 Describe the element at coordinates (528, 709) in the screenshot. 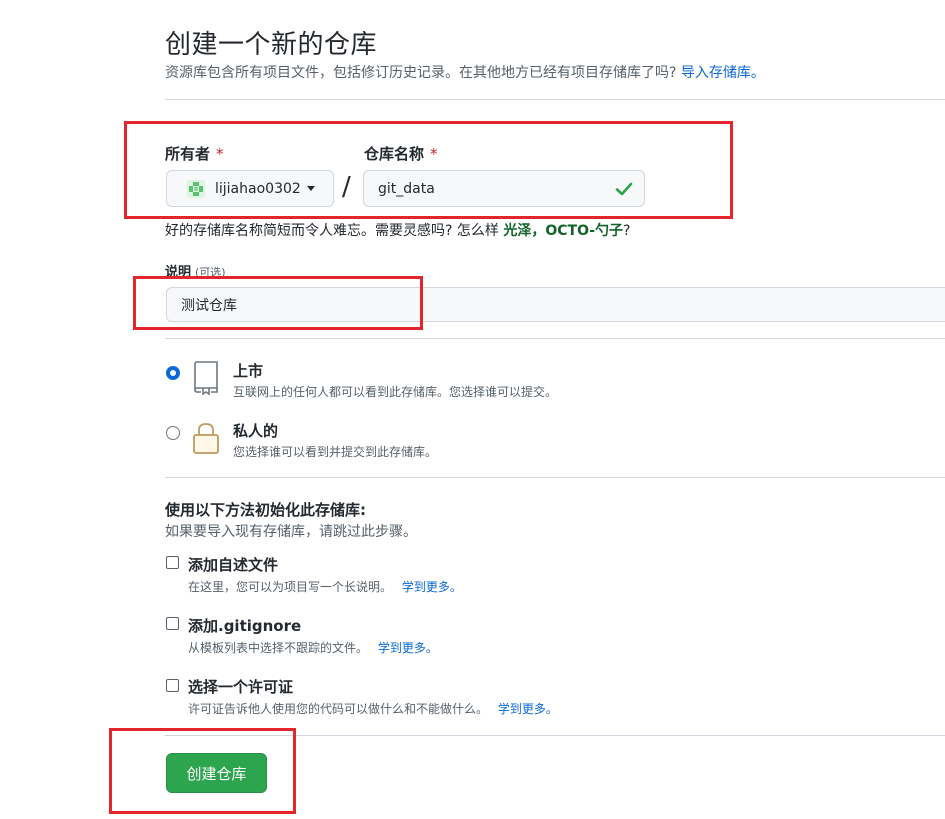

I see `license-learn-more-link: 学到更多。` at that location.